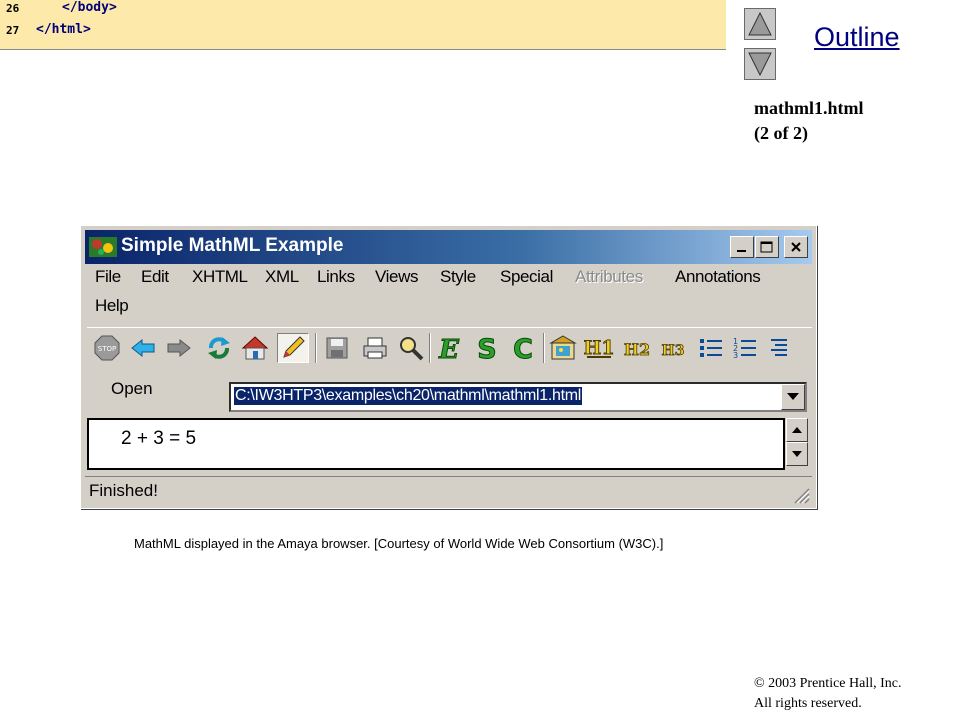 This screenshot has height=720, width=960. I want to click on menu-annotations: Annotations, so click(718, 277).